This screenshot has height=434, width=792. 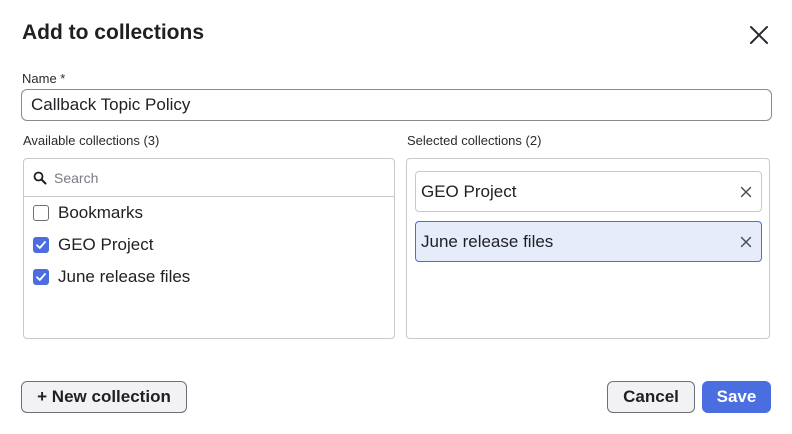 I want to click on selected-chip-label: GEO Project, so click(x=469, y=191).